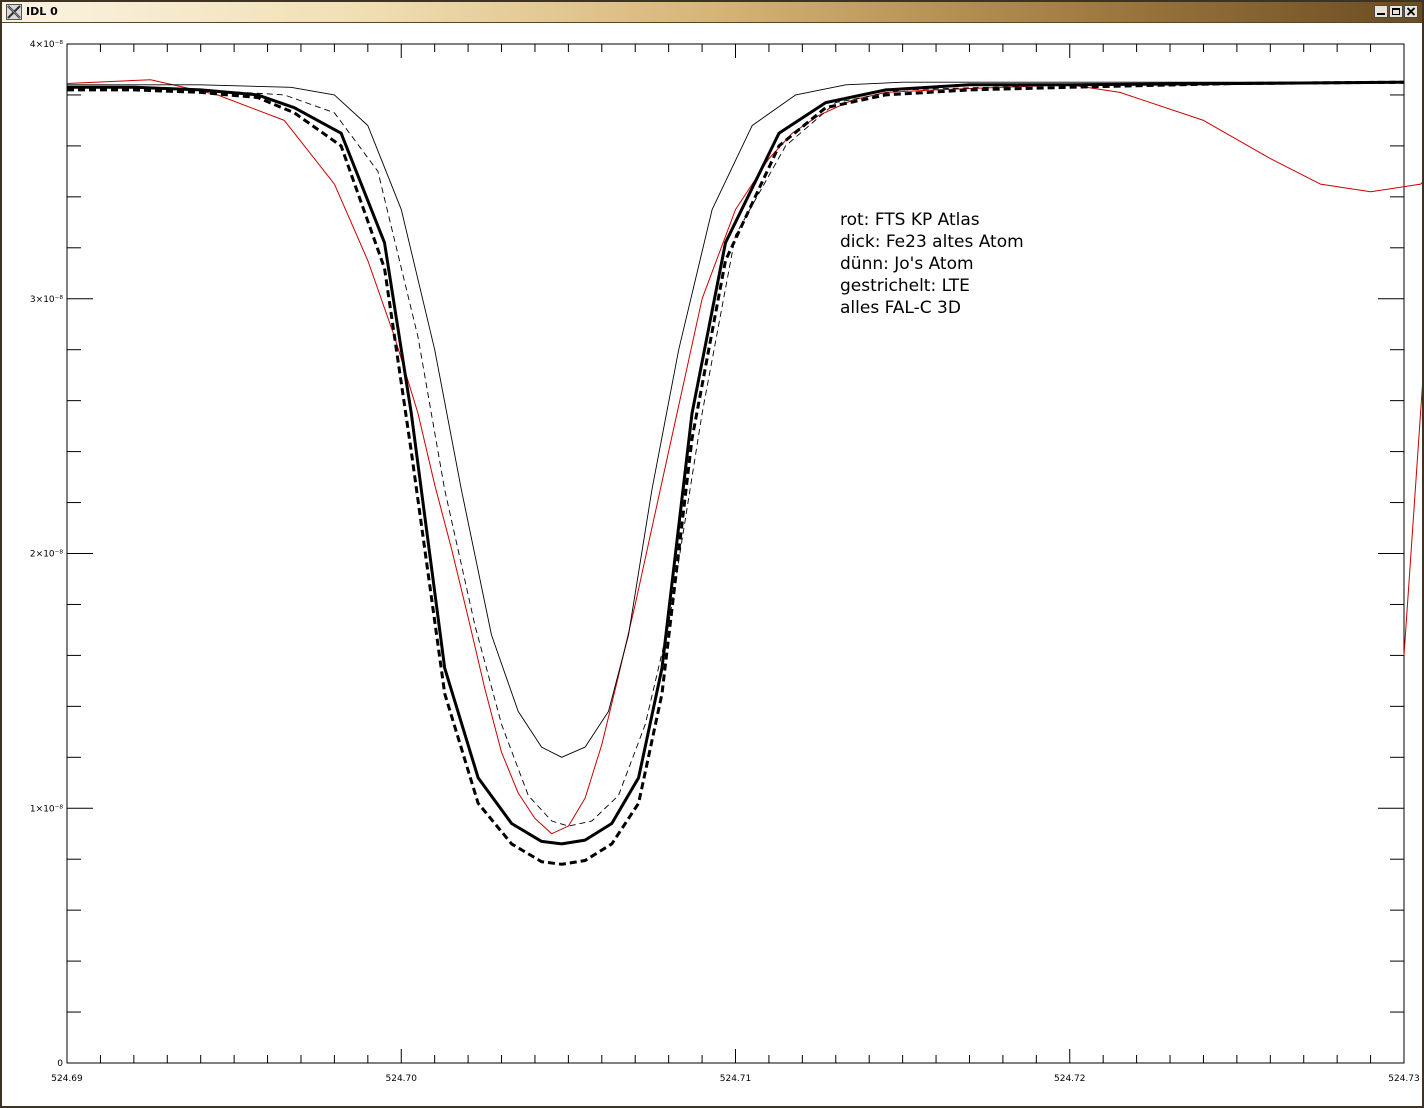 The width and height of the screenshot is (1424, 1108). I want to click on maximize-button, so click(1396, 11).